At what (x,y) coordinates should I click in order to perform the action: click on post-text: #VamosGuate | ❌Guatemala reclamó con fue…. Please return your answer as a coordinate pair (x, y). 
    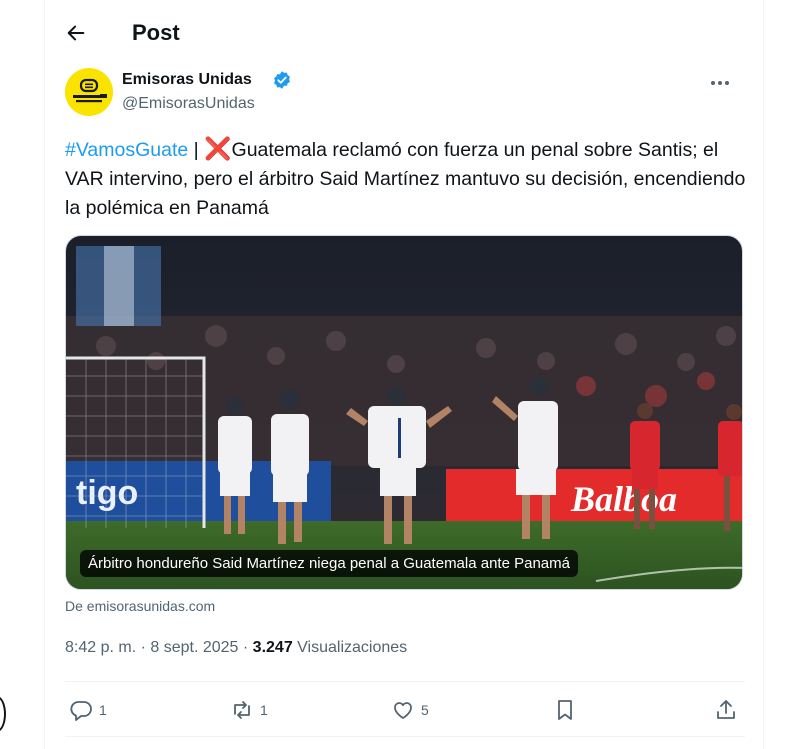
    Looking at the image, I should click on (410, 178).